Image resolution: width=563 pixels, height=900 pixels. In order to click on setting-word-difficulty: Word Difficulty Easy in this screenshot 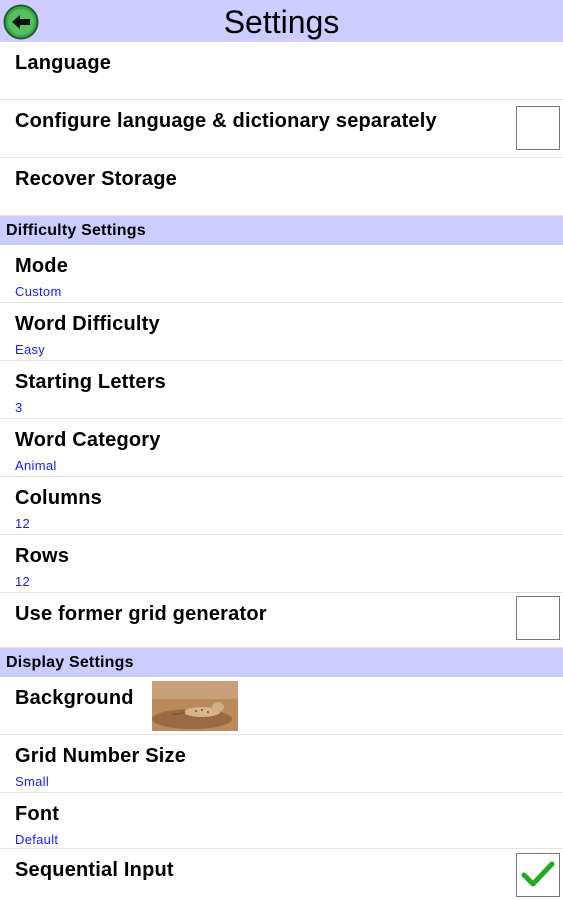, I will do `click(281, 332)`.